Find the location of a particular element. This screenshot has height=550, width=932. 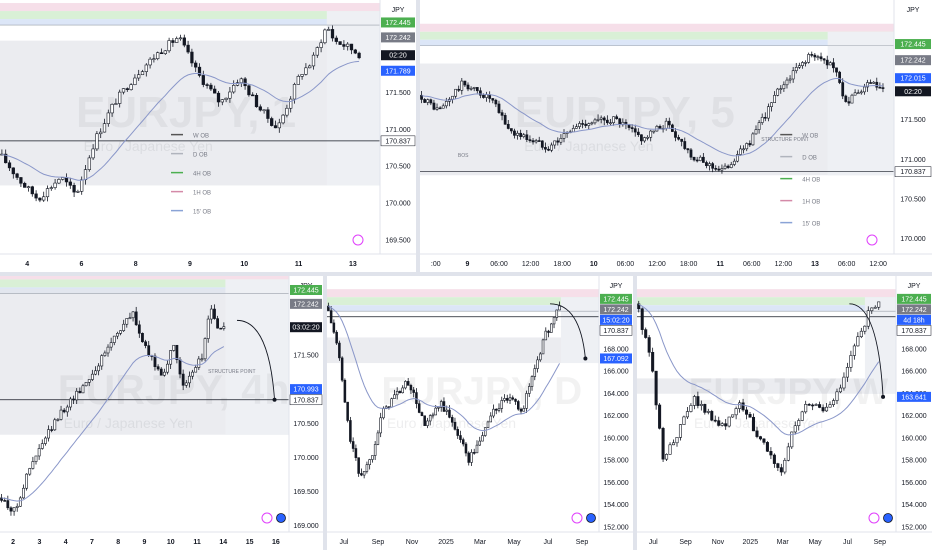

pane-divider-horizontal is located at coordinates (466, 274).